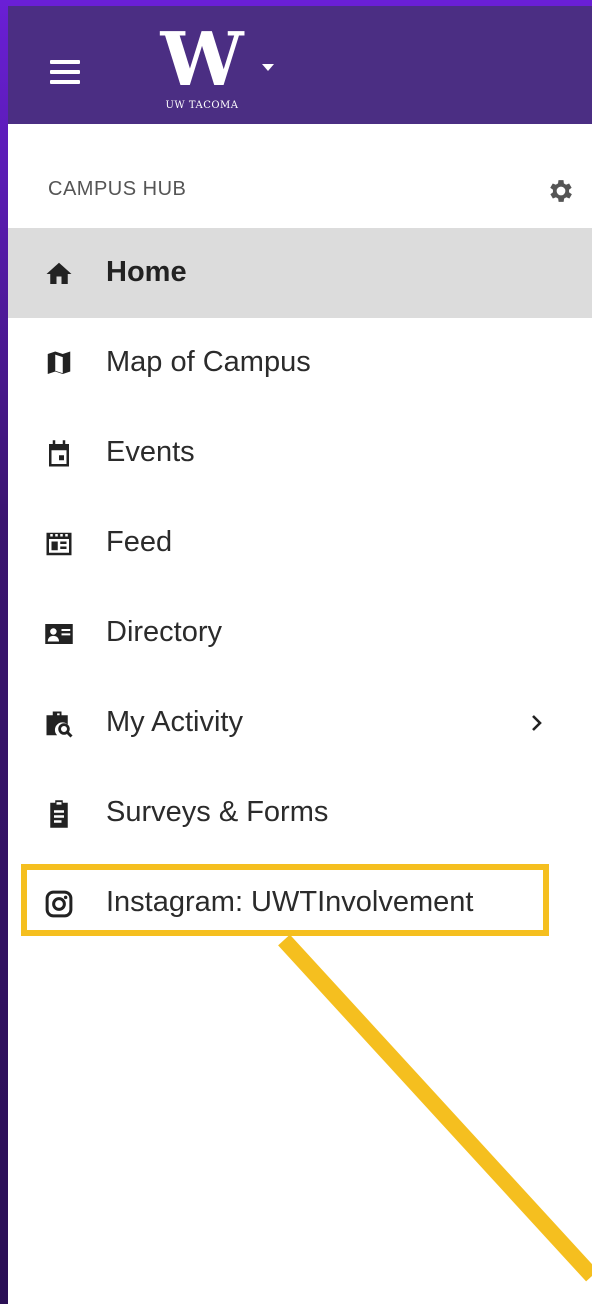  What do you see at coordinates (268, 67) in the screenshot?
I see `caret-down-icon` at bounding box center [268, 67].